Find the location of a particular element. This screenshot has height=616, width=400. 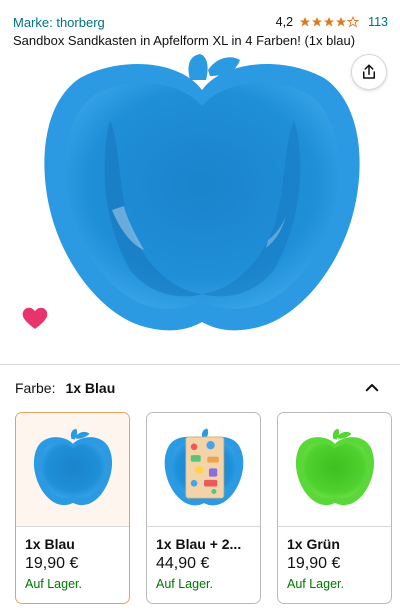

chevron-up-icon is located at coordinates (372, 388).